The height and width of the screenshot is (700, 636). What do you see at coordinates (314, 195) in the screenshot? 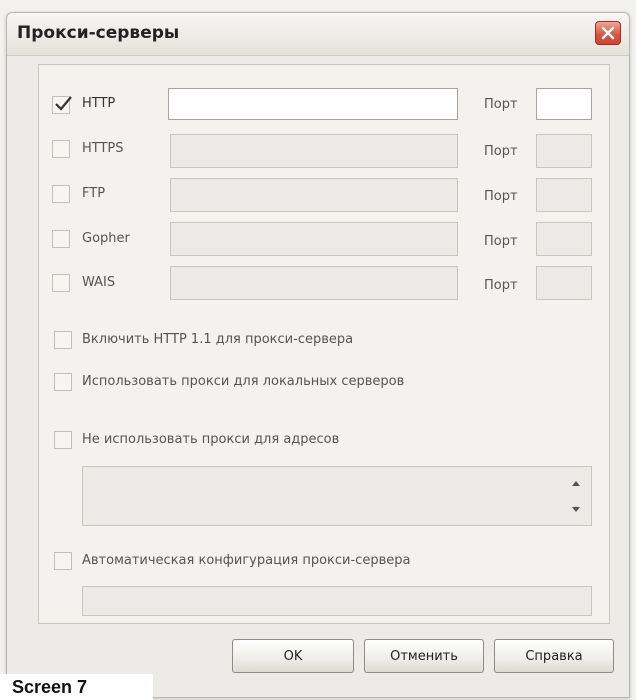
I see `ftp-address-input` at bounding box center [314, 195].